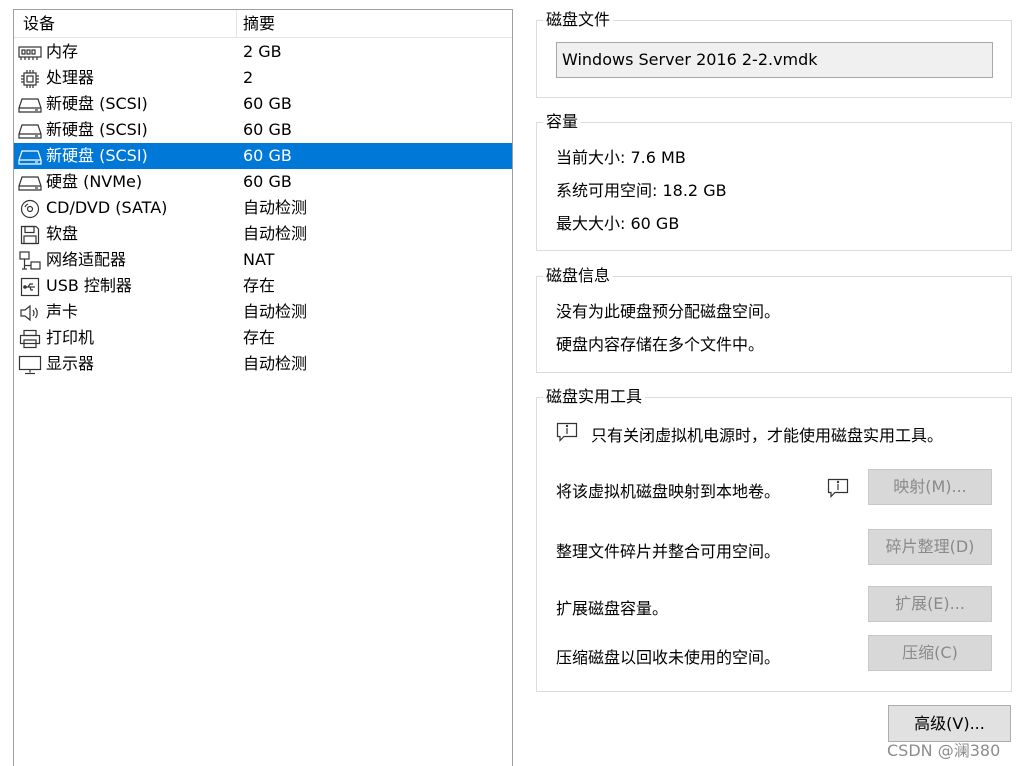 This screenshot has width=1027, height=766. What do you see at coordinates (30, 52) in the screenshot?
I see `memory-icon` at bounding box center [30, 52].